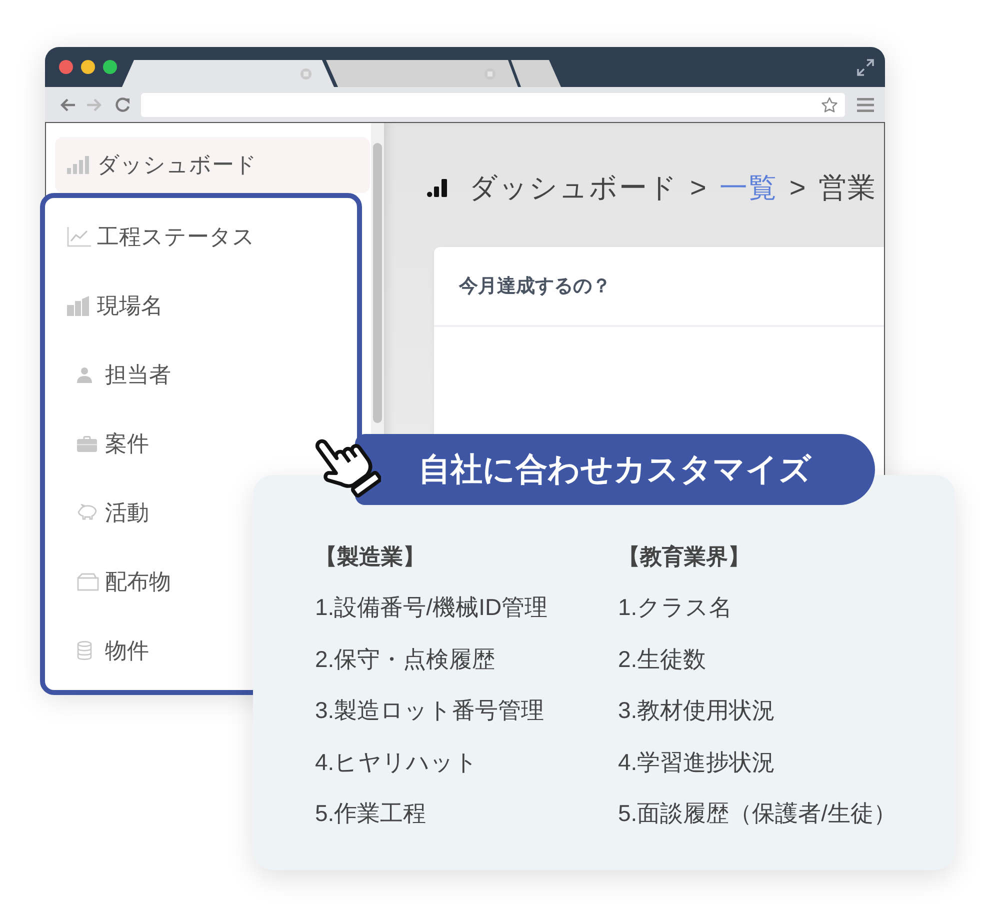  Describe the element at coordinates (110, 67) in the screenshot. I see `window-zoom-icon` at that location.